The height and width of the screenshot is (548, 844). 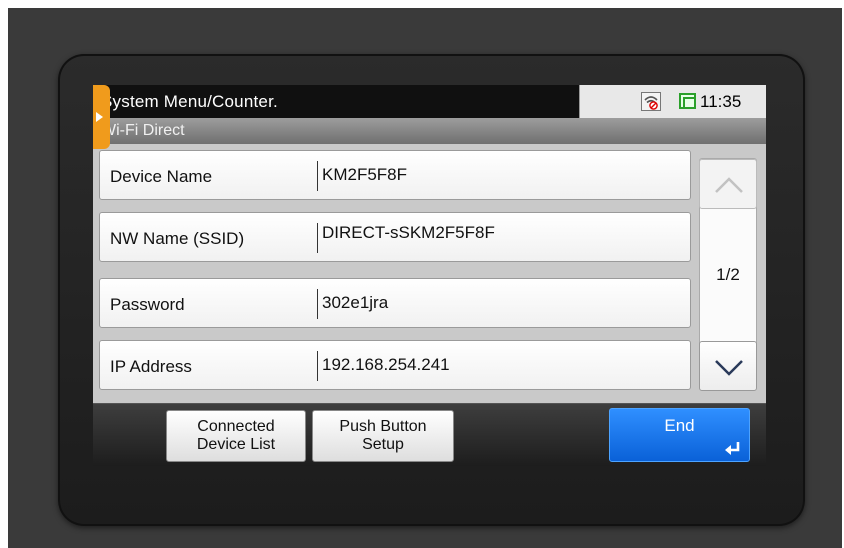 I want to click on end-button: End, so click(x=679, y=435).